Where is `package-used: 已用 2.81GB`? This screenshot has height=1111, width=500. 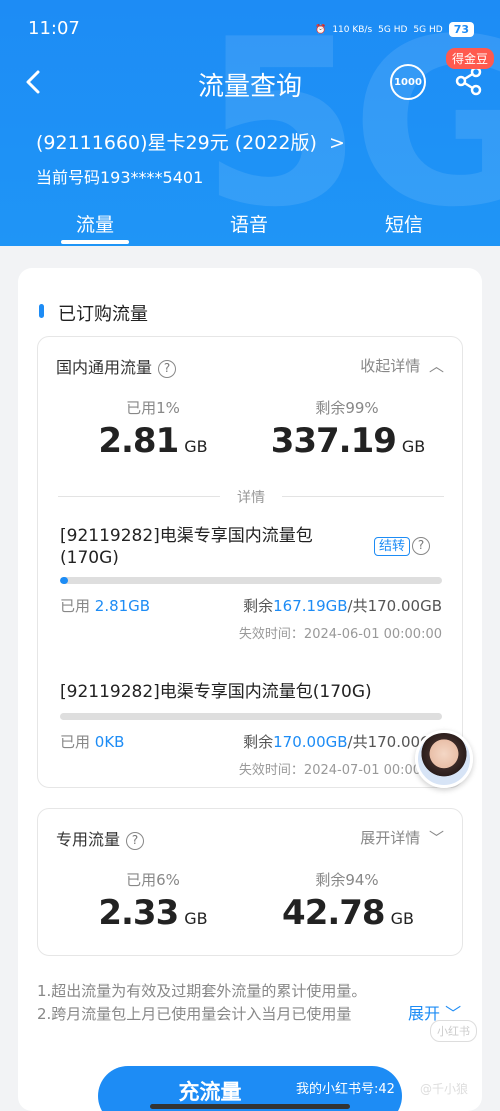 package-used: 已用 2.81GB is located at coordinates (105, 605).